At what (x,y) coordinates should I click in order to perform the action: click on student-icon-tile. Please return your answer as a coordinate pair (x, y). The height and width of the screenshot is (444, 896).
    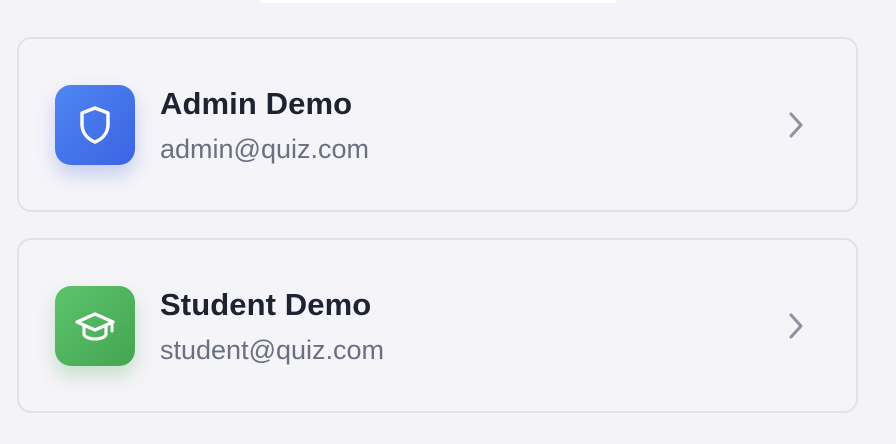
    Looking at the image, I should click on (95, 325).